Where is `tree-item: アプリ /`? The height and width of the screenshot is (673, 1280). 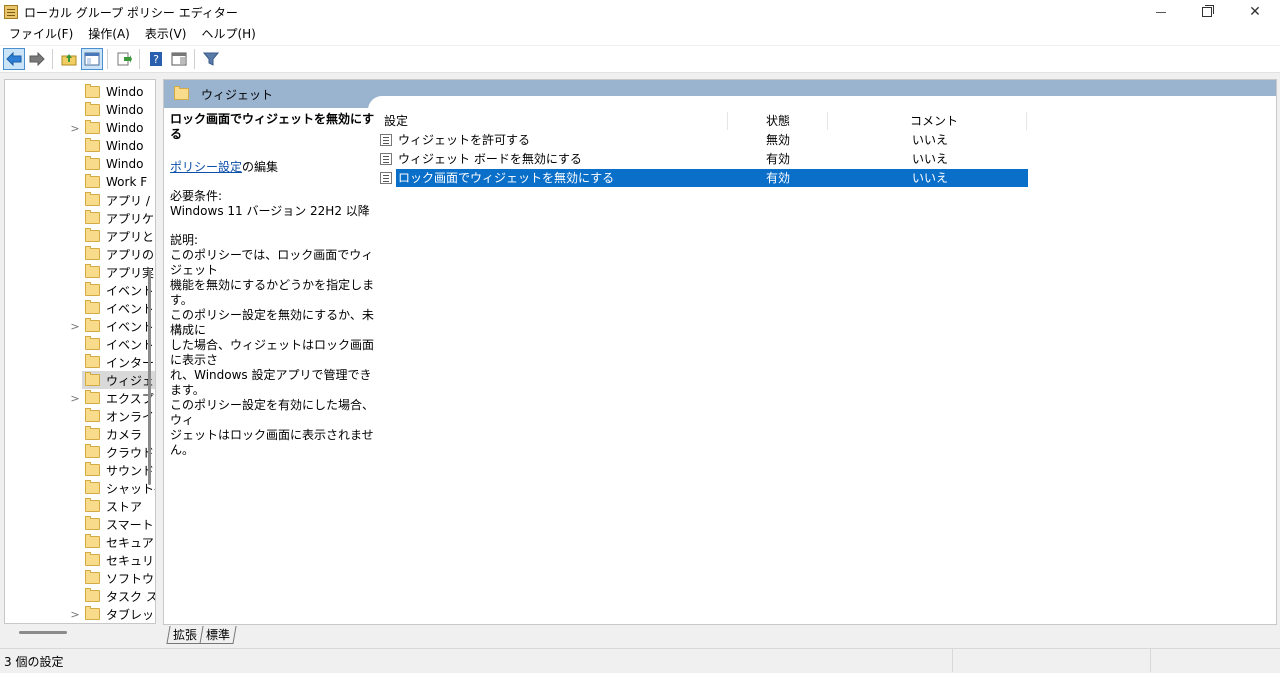 tree-item: アプリ / is located at coordinates (80, 200).